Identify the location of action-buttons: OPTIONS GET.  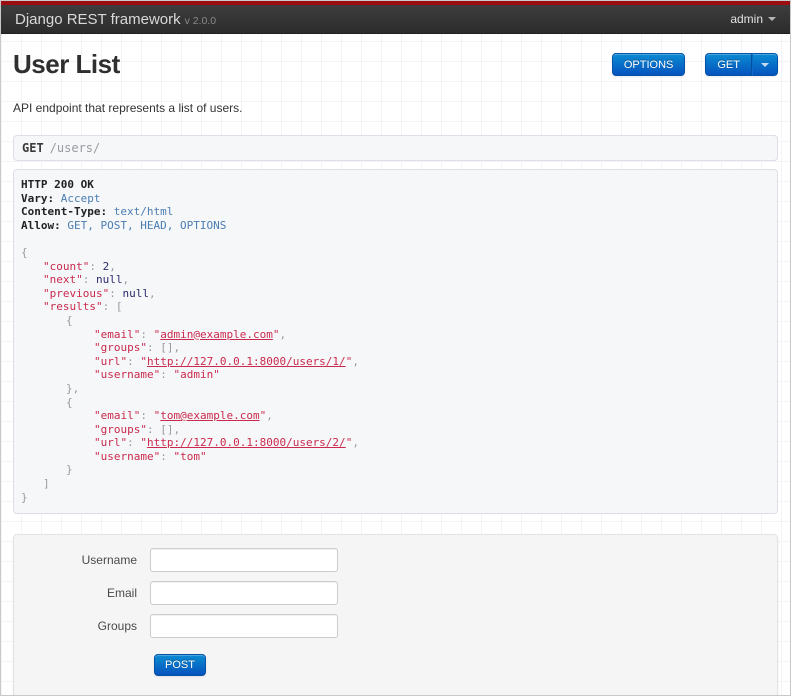
(694, 64).